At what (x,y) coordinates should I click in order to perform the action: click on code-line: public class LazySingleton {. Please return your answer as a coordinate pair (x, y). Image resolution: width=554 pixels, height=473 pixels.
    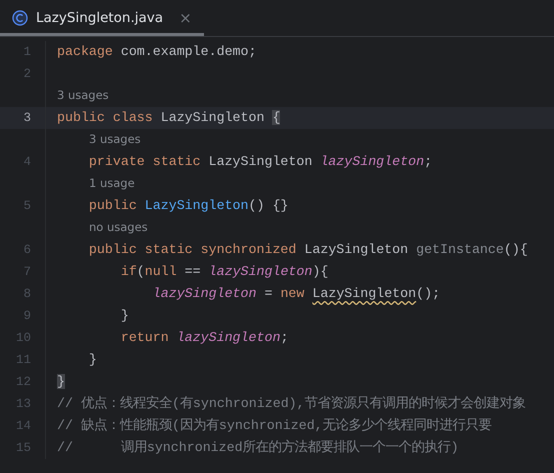
    Looking at the image, I should click on (168, 118).